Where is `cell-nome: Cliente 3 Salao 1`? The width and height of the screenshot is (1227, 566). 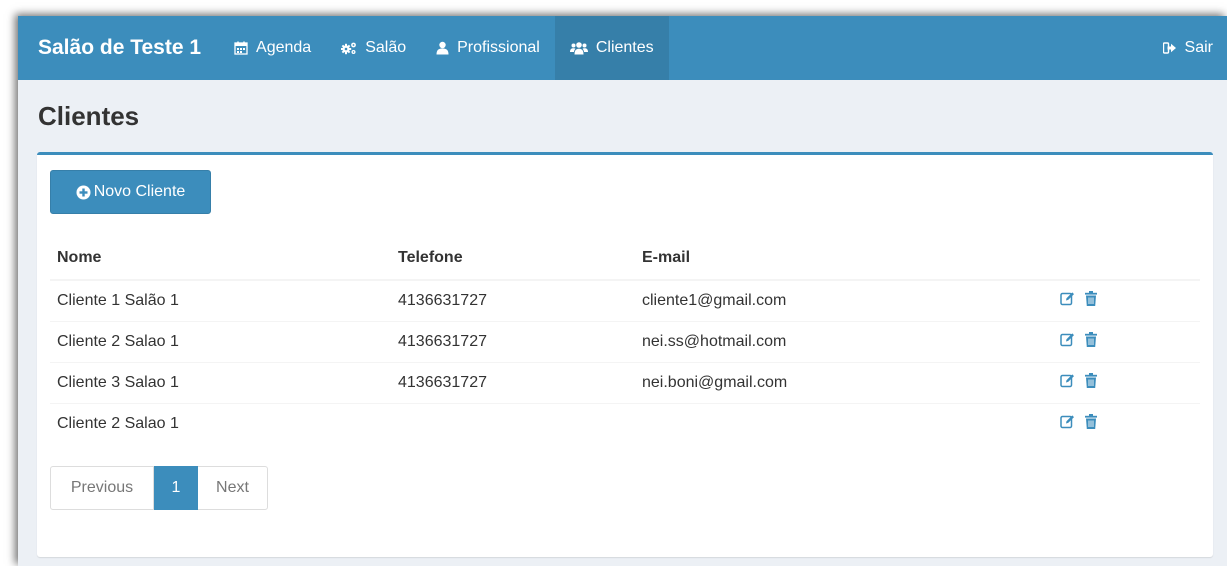 cell-nome: Cliente 3 Salao 1 is located at coordinates (220, 382).